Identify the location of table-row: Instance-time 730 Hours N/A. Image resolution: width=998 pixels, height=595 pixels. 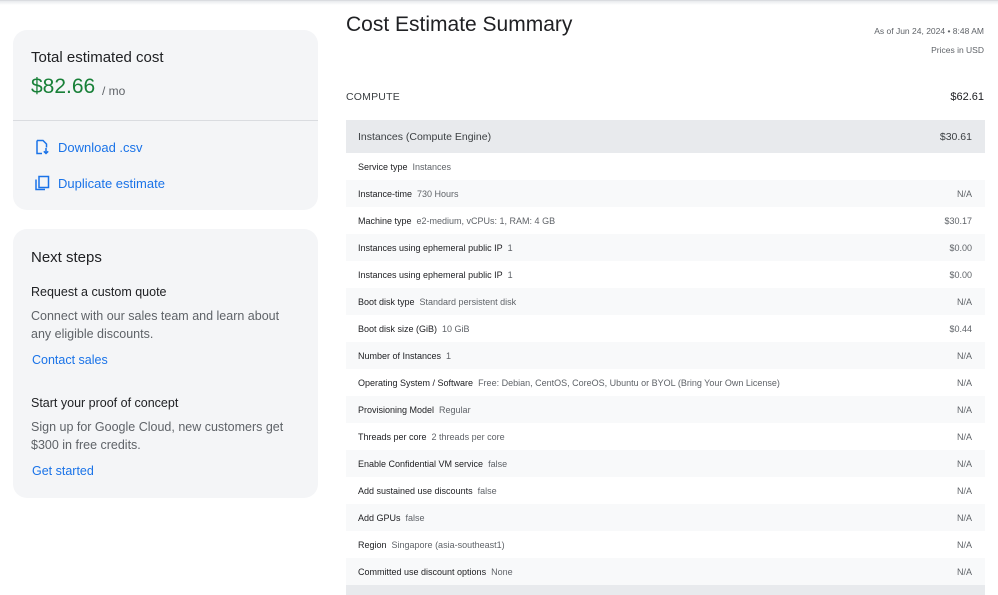
(665, 193).